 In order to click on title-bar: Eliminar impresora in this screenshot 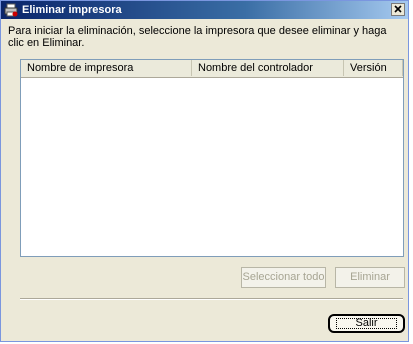, I will do `click(204, 10)`.